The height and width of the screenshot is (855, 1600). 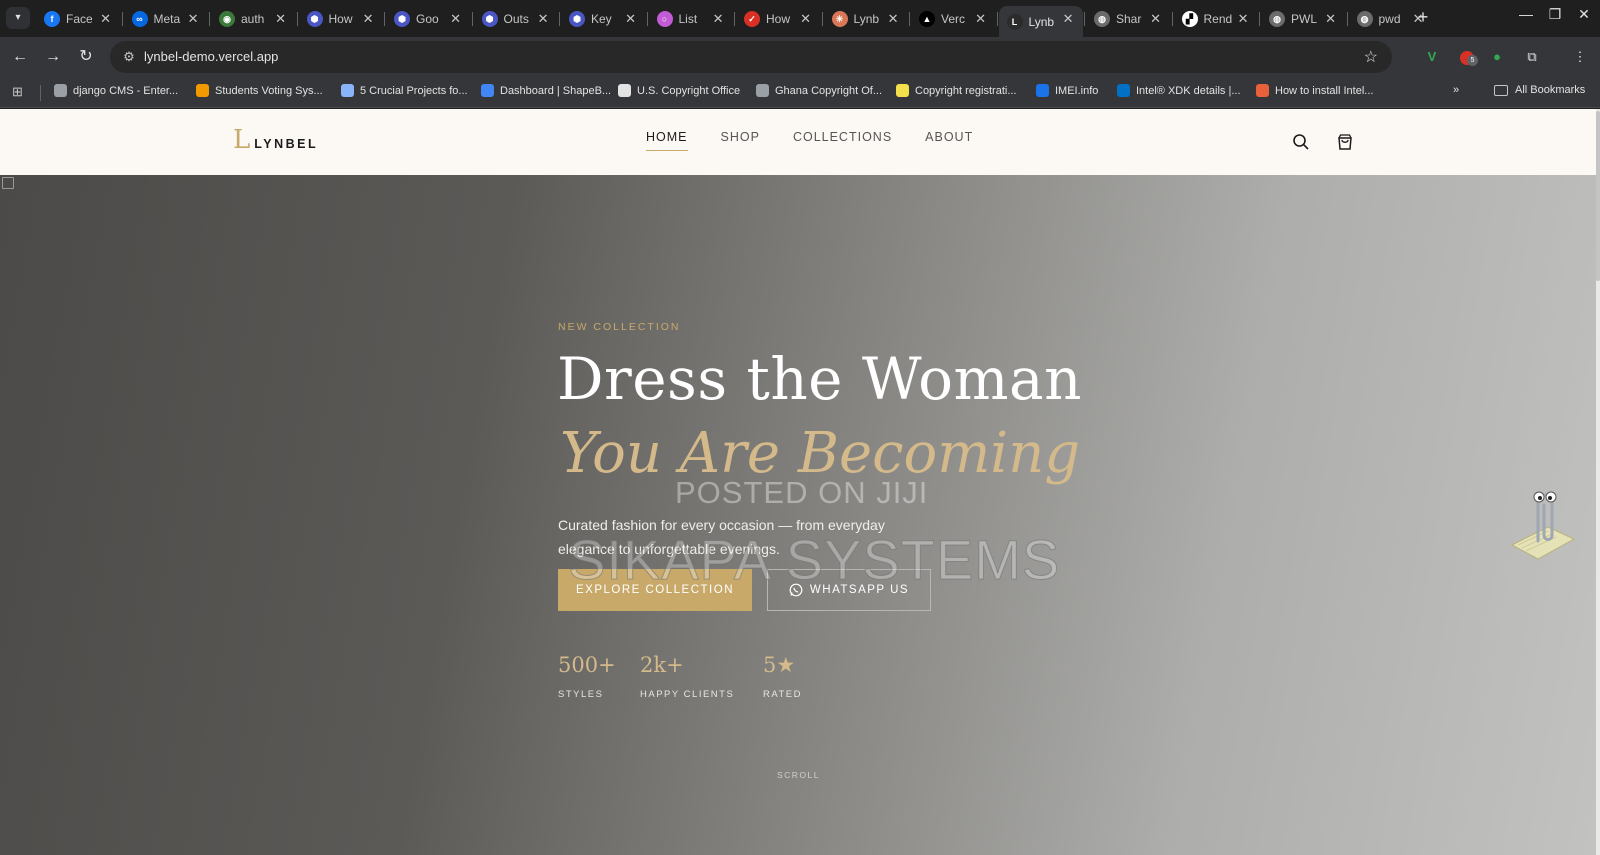 What do you see at coordinates (1040, 21) in the screenshot?
I see `browser-tab: L Lynb ✕` at bounding box center [1040, 21].